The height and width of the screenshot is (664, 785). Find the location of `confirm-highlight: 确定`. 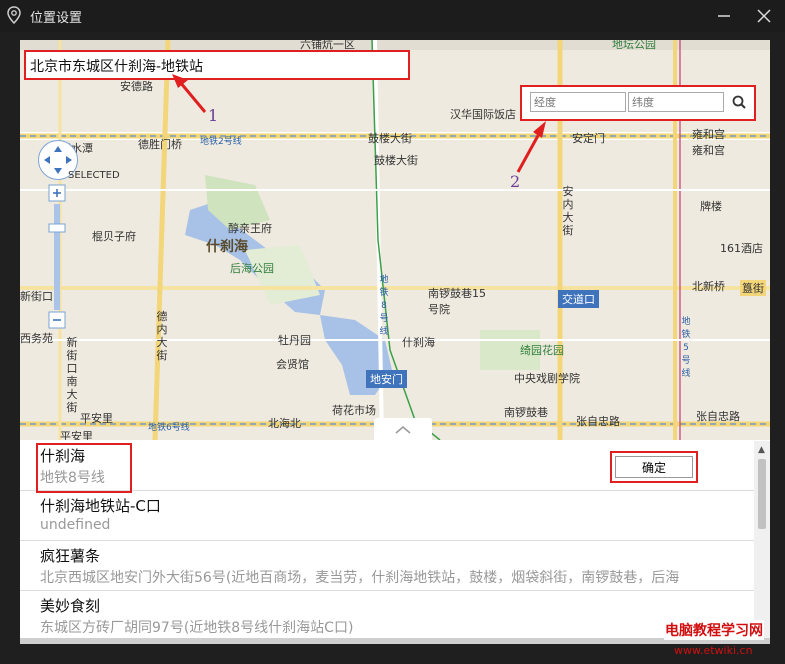

confirm-highlight: 确定 is located at coordinates (654, 467).